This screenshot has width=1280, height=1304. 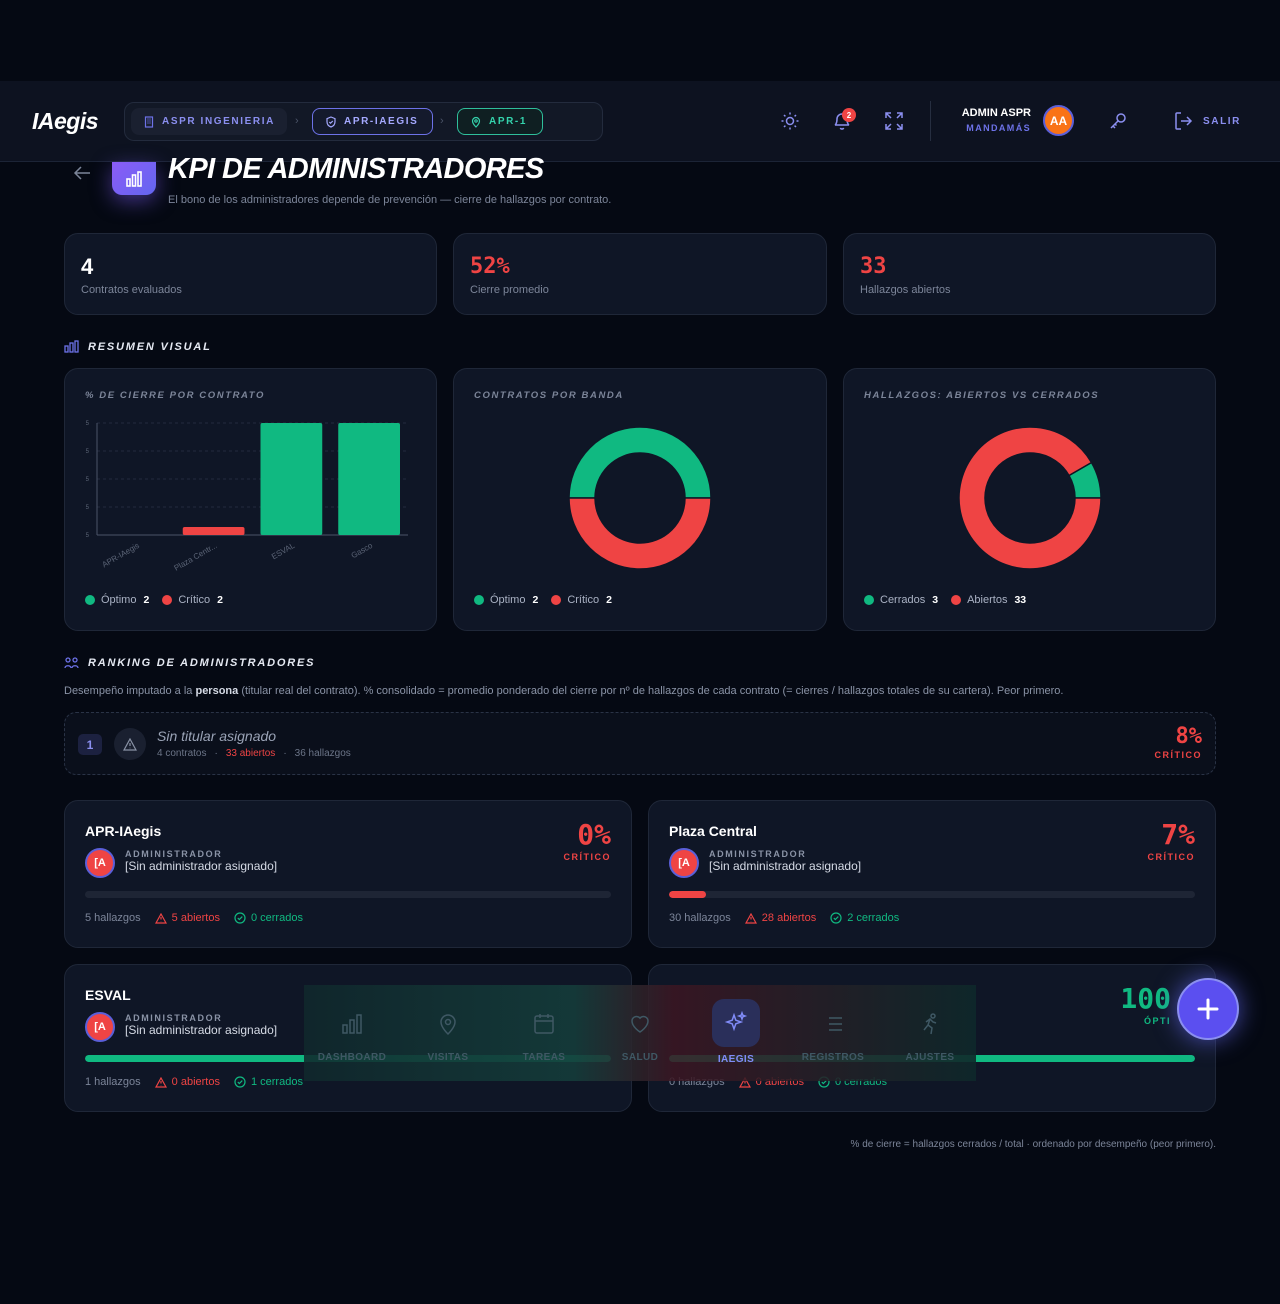 What do you see at coordinates (187, 918) in the screenshot?
I see `open-count: 5 abiertos` at bounding box center [187, 918].